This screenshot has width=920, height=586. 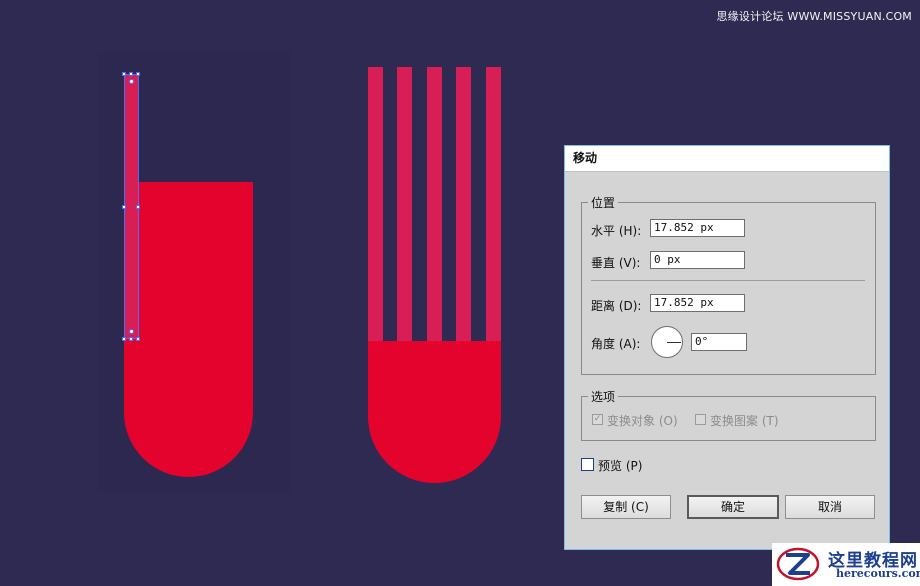 What do you see at coordinates (719, 342) in the screenshot?
I see `angle-input: 0°` at bounding box center [719, 342].